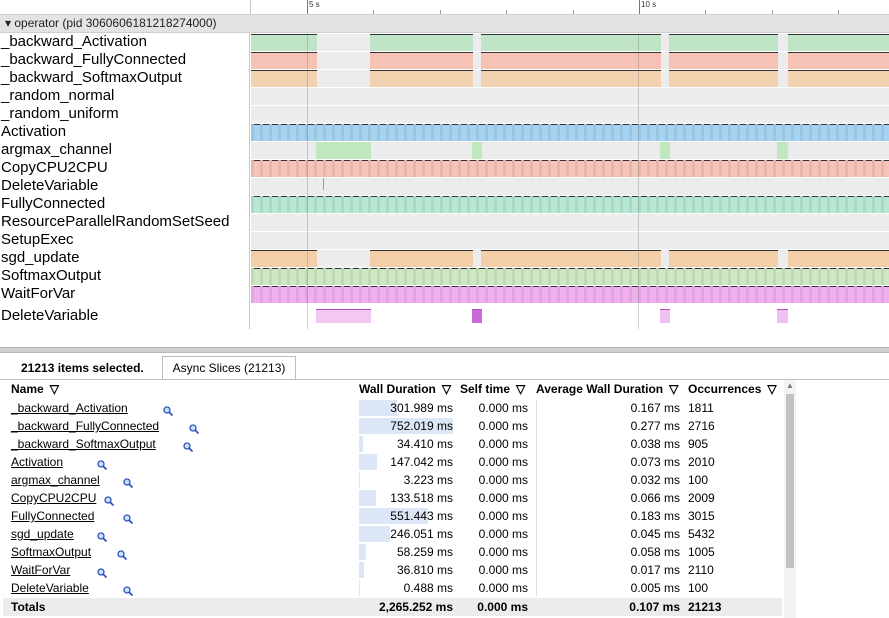 This screenshot has height=618, width=889. I want to click on track-row: CopyCPU2CPU, so click(444, 168).